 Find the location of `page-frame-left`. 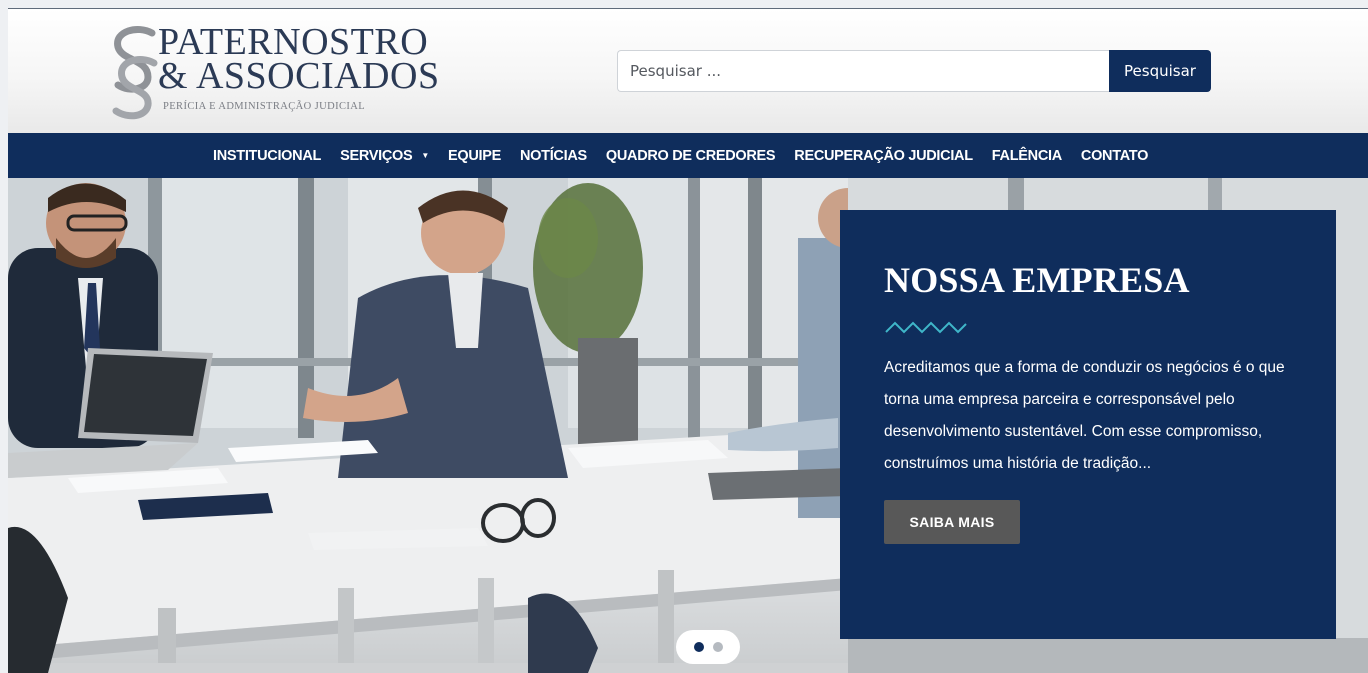

page-frame-left is located at coordinates (4, 336).